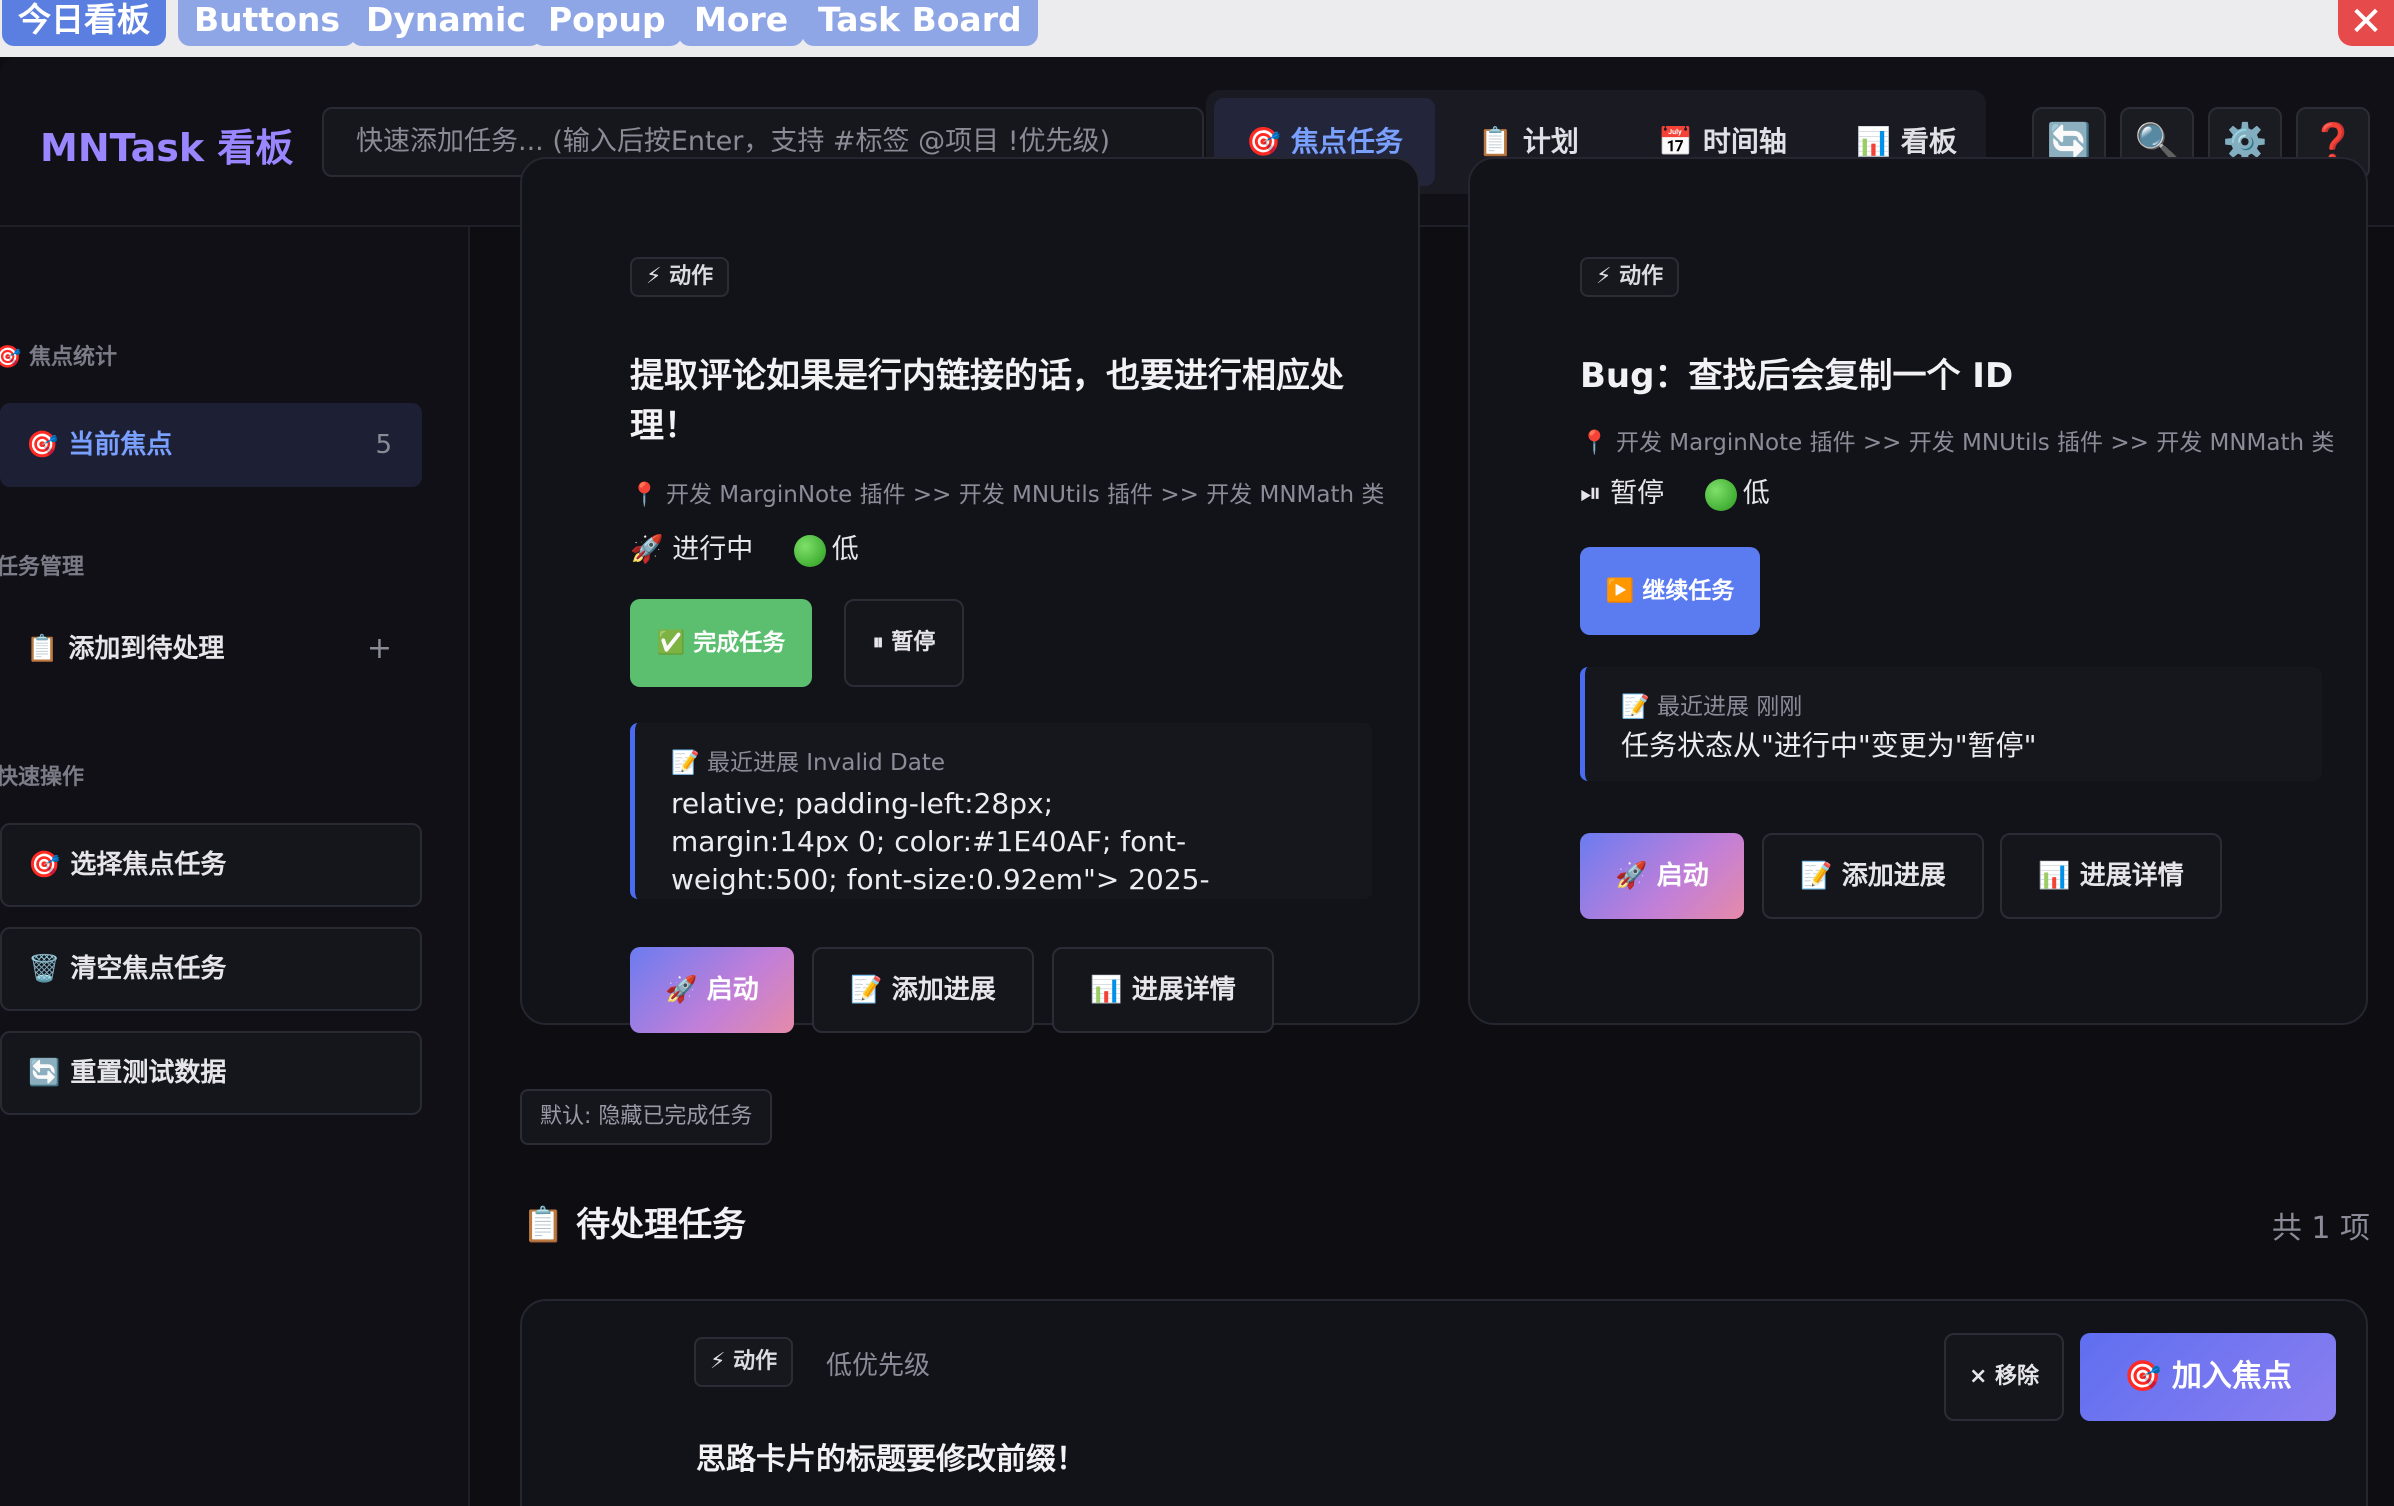 The image size is (2394, 1506). What do you see at coordinates (1779, 707) in the screenshot?
I see `progress-time: 刚刚` at bounding box center [1779, 707].